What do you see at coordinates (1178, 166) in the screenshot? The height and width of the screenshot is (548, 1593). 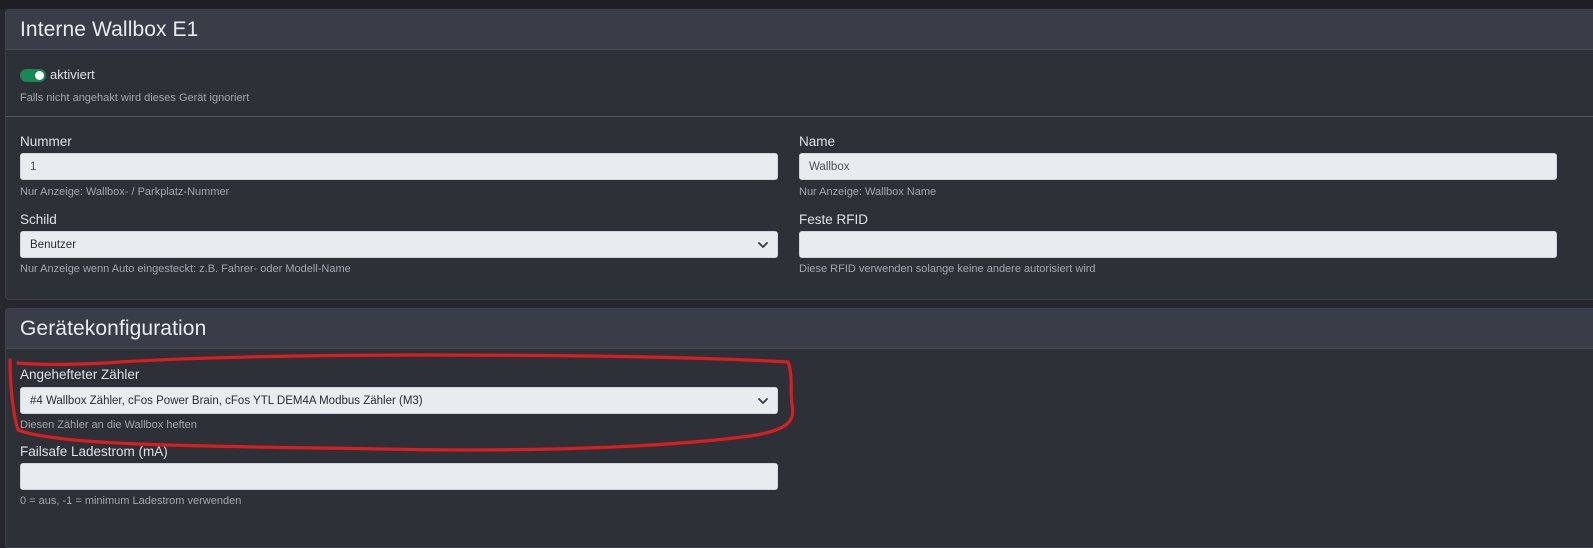 I see `name-input: Wallbox` at bounding box center [1178, 166].